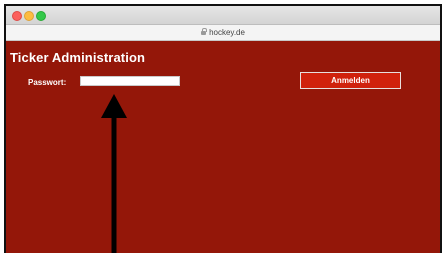 The width and height of the screenshot is (446, 253). Describe the element at coordinates (114, 185) in the screenshot. I see `arrow-shaft` at that location.